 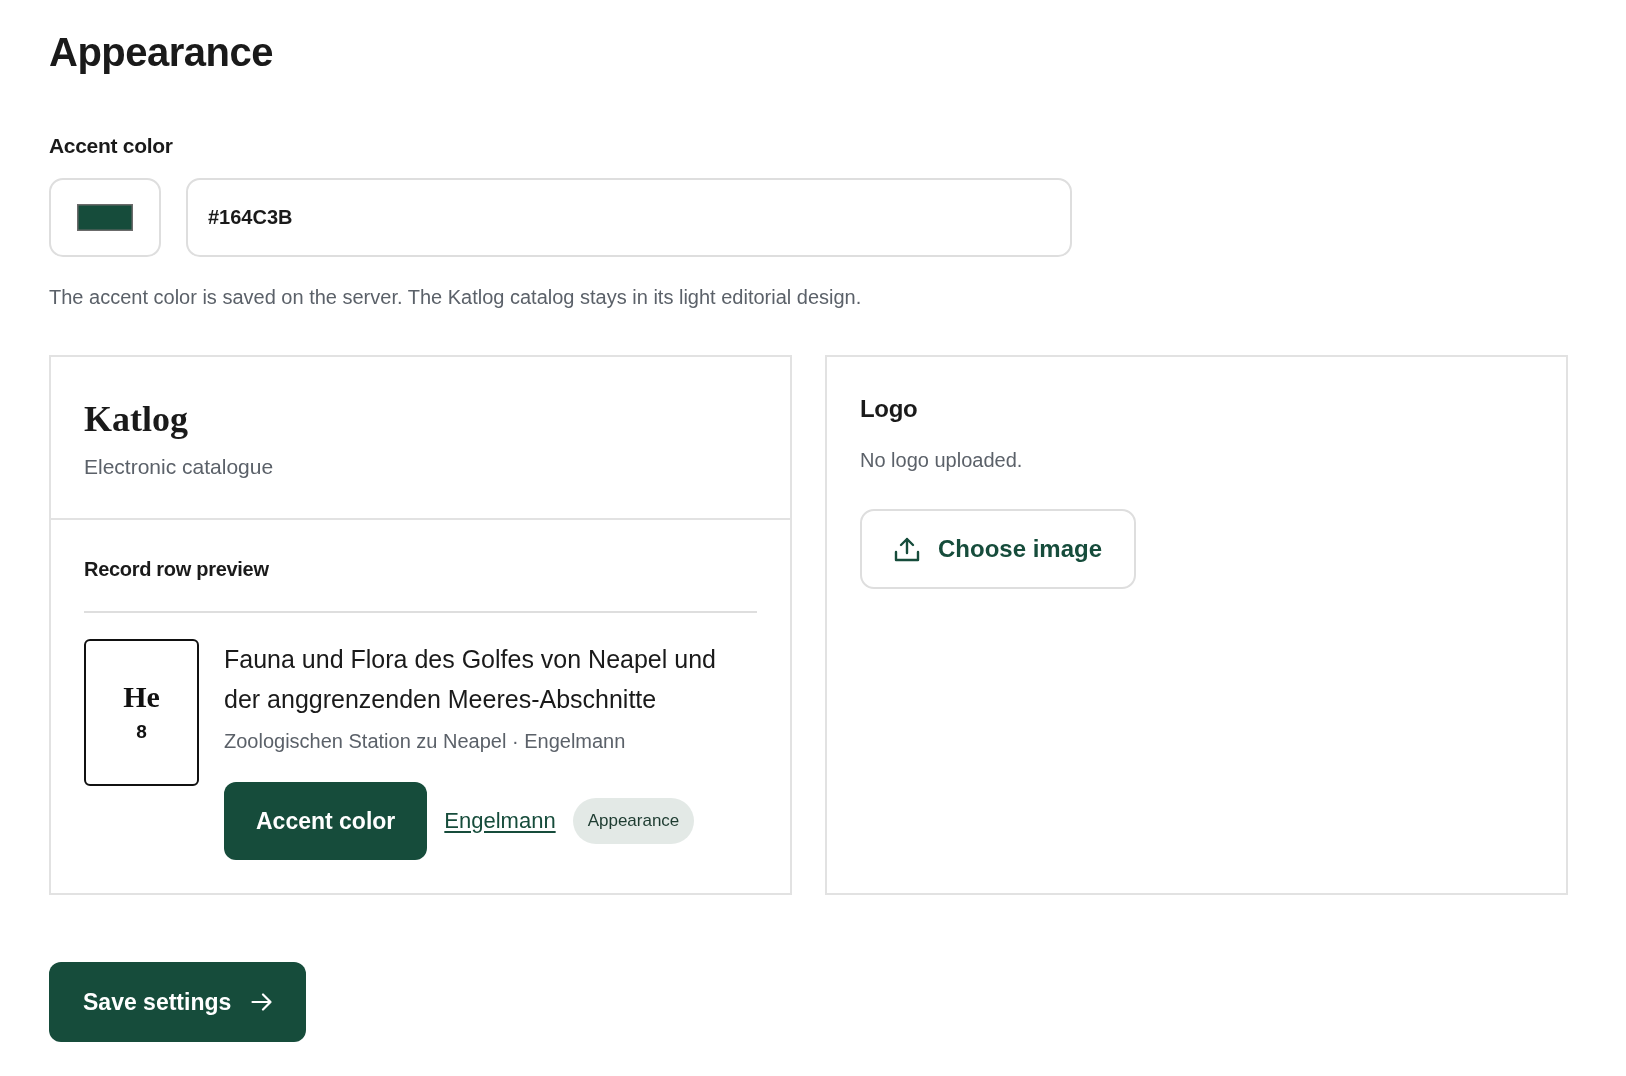 I want to click on category-tag: Appearance, so click(x=633, y=821).